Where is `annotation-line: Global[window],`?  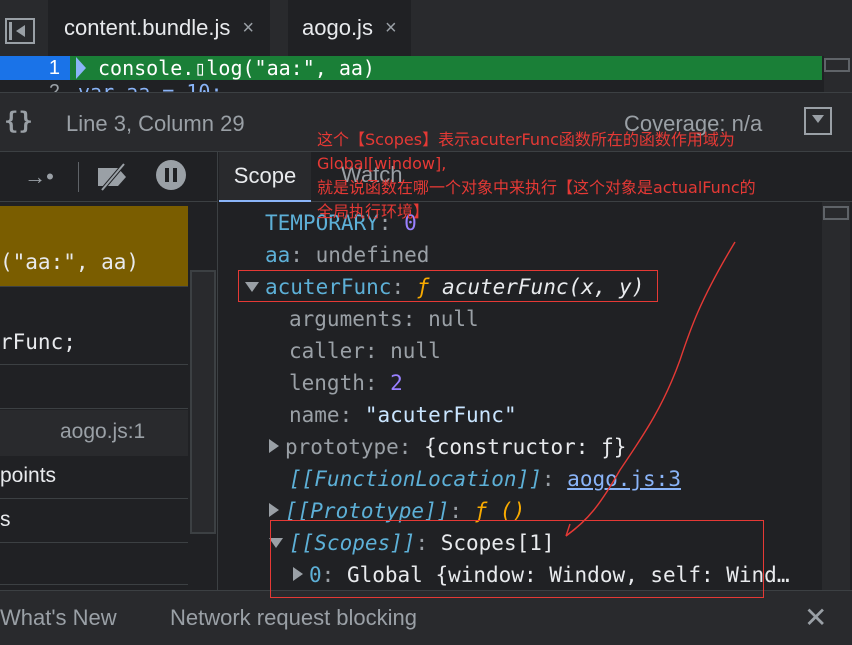
annotation-line: Global[window], is located at coordinates (382, 163).